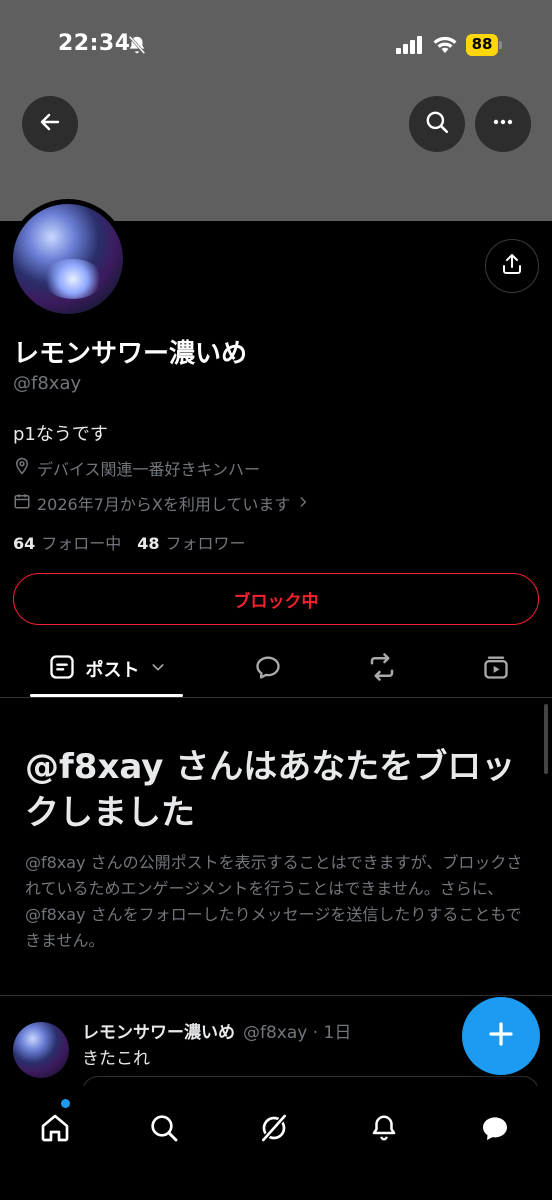 Image resolution: width=552 pixels, height=1200 pixels. What do you see at coordinates (297, 1033) in the screenshot?
I see `post-author-meta: @f8xay · 1日` at bounding box center [297, 1033].